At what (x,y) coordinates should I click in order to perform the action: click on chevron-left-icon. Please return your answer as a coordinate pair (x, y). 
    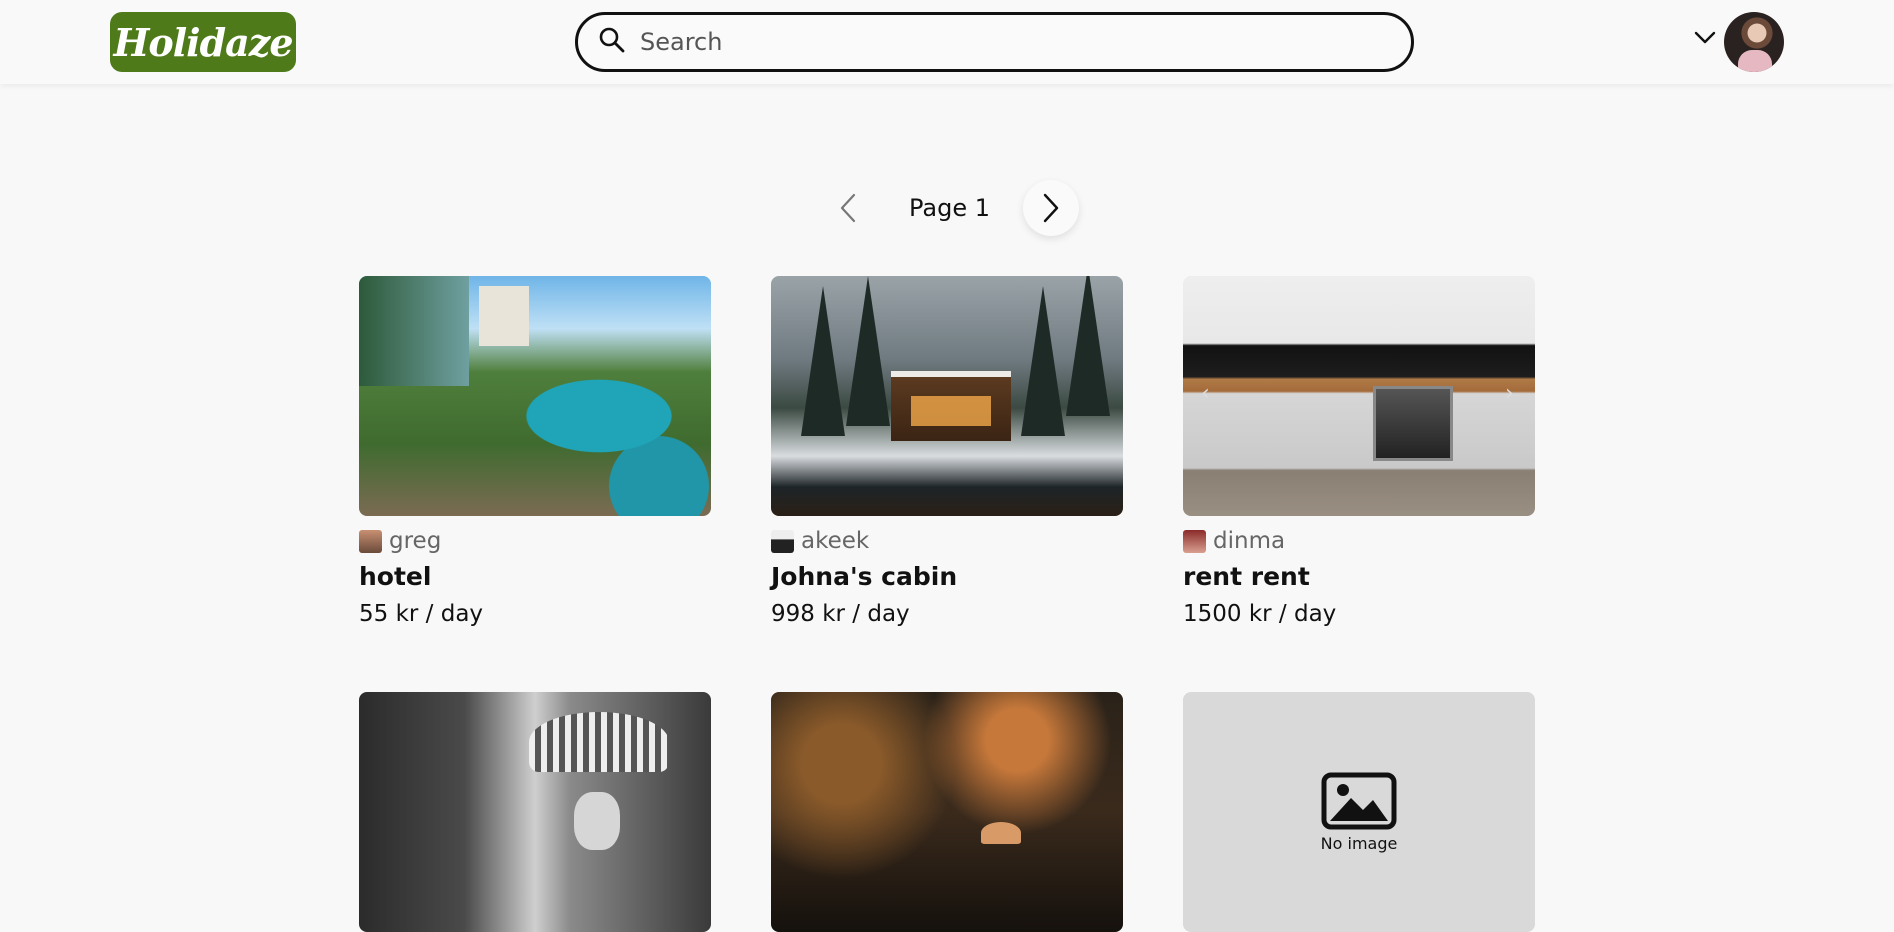
    Looking at the image, I should click on (848, 208).